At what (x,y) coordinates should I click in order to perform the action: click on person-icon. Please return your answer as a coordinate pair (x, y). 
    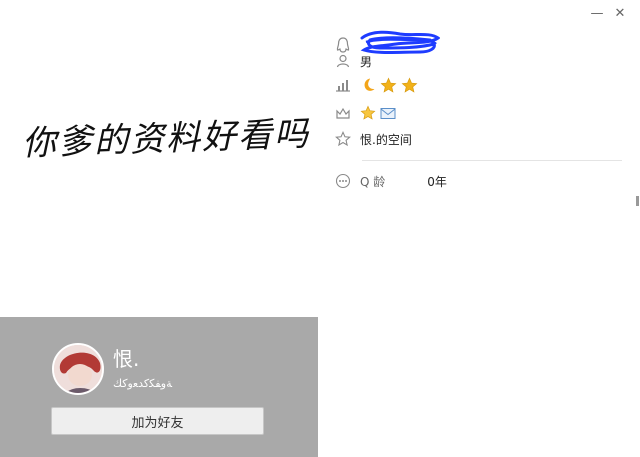
    Looking at the image, I should click on (343, 61).